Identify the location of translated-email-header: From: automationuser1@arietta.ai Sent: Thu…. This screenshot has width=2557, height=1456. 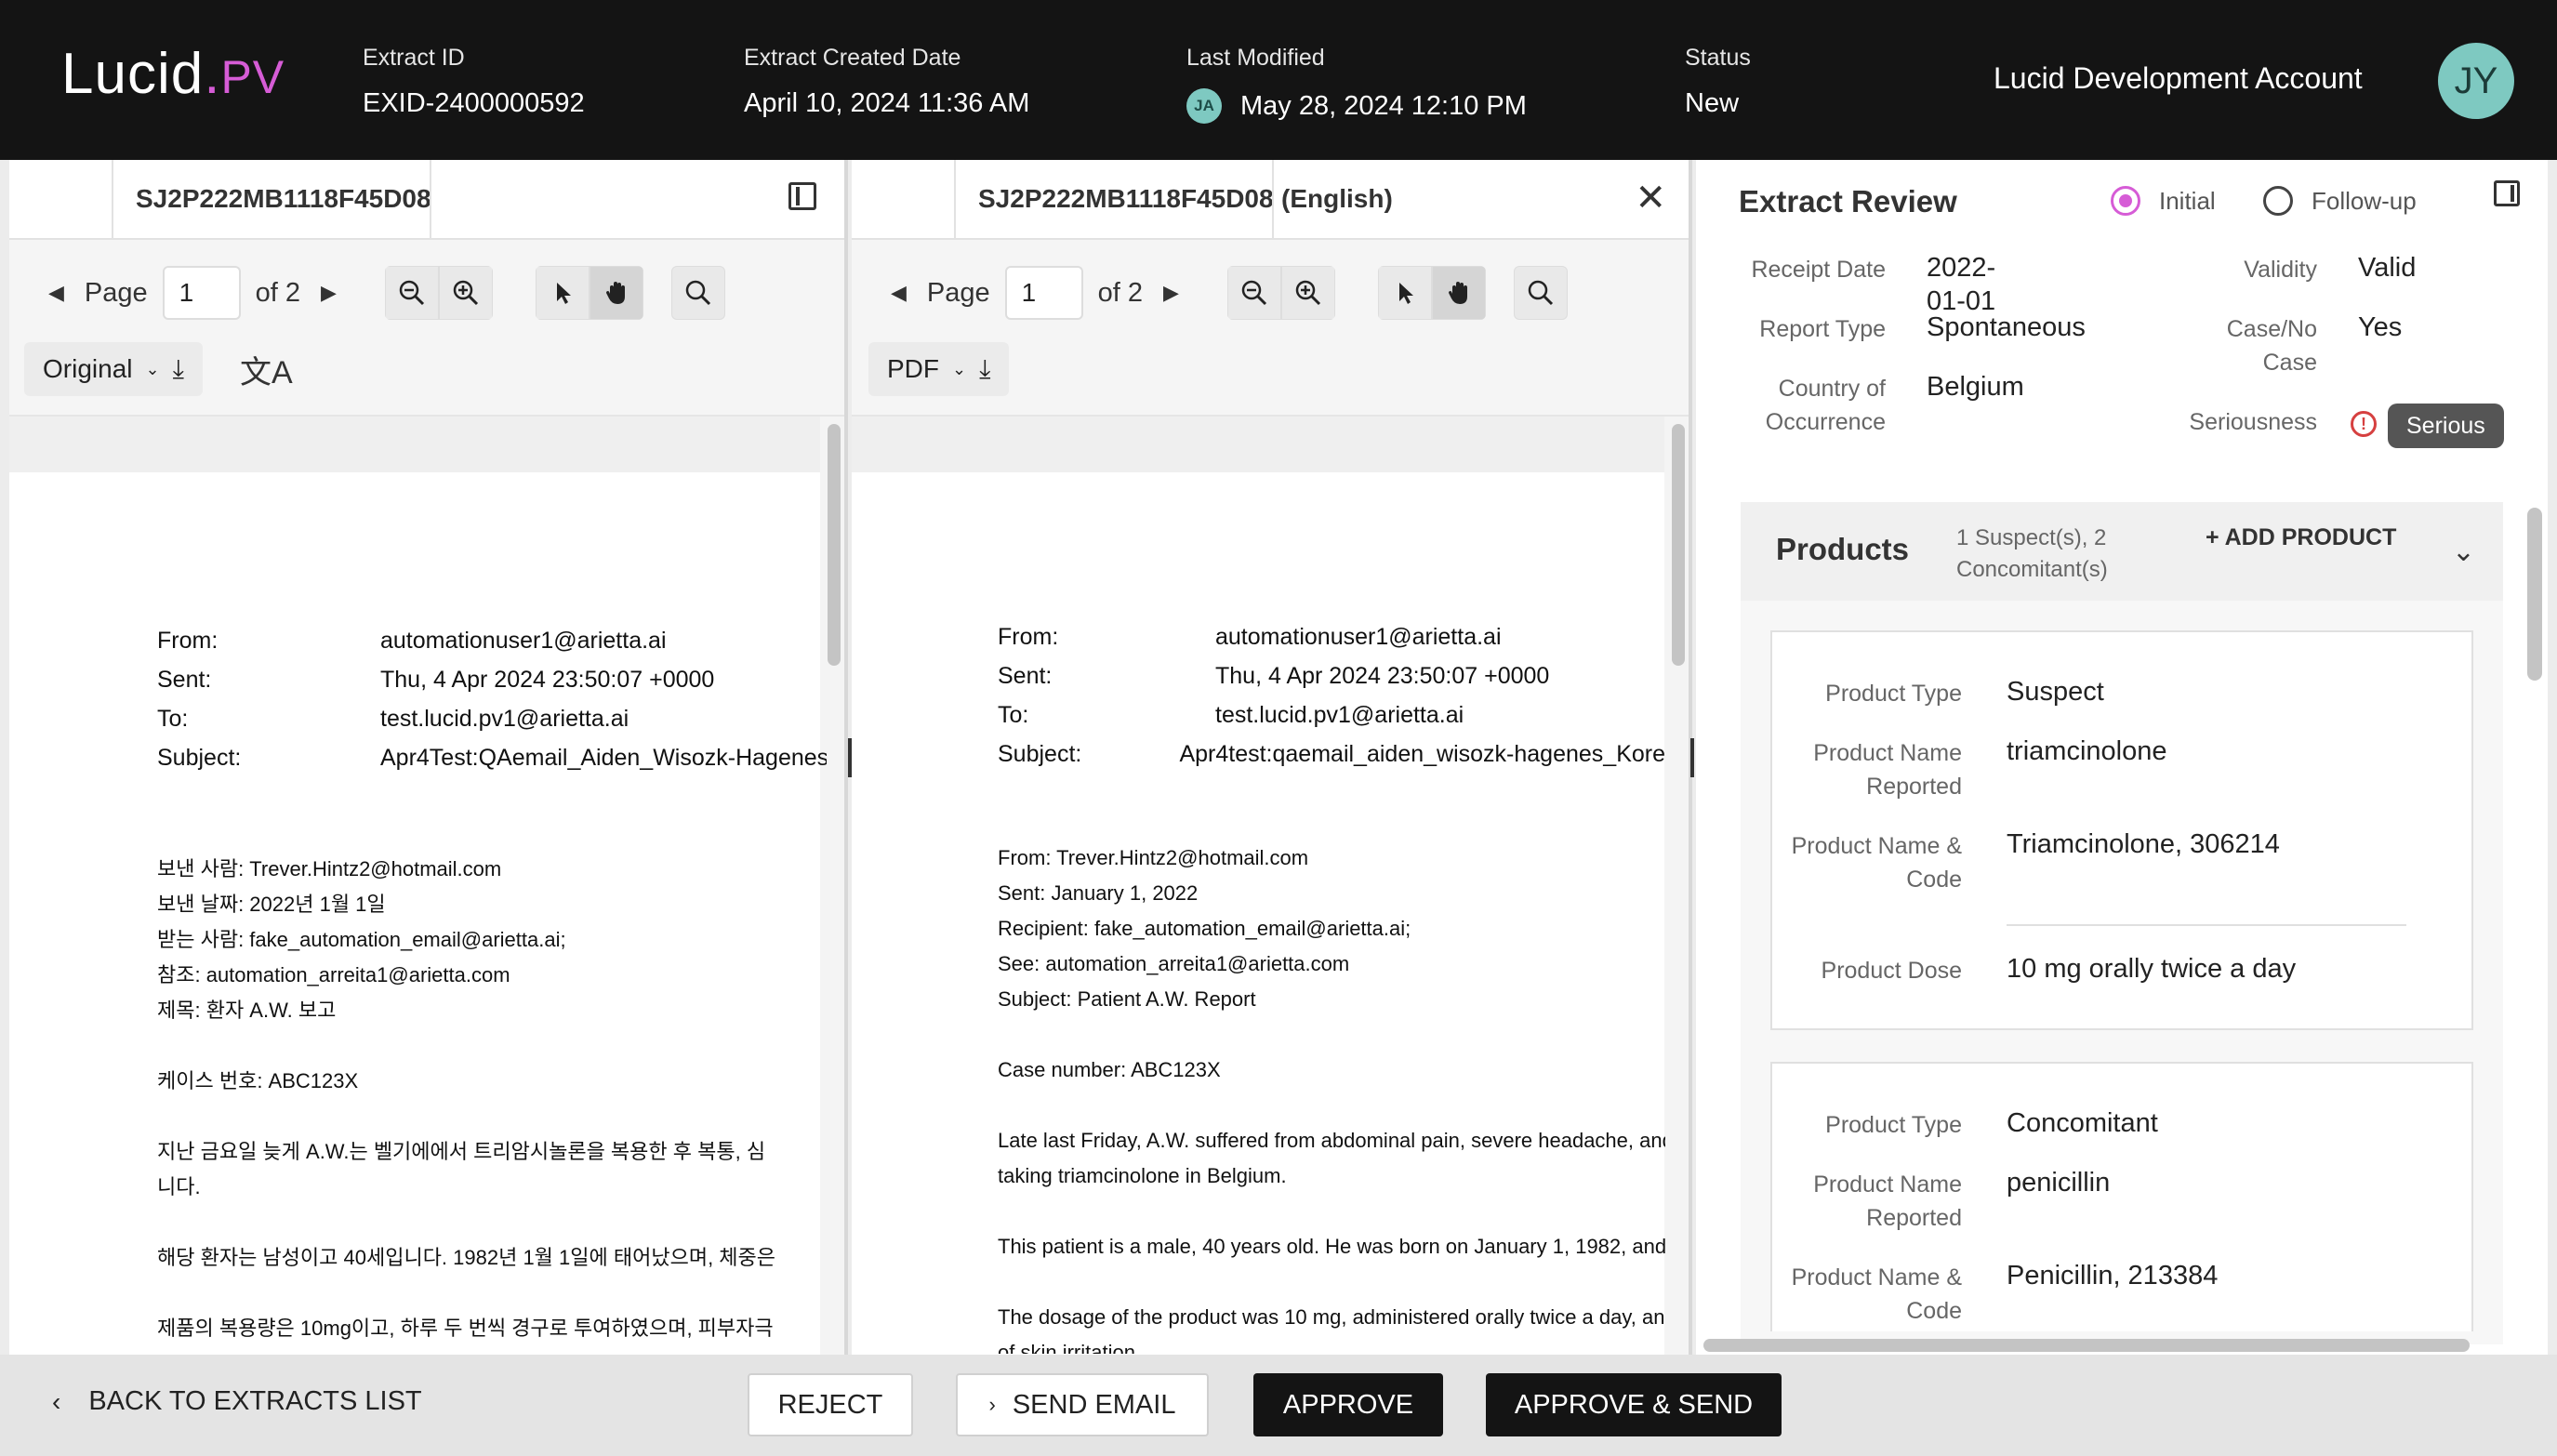
(1331, 695).